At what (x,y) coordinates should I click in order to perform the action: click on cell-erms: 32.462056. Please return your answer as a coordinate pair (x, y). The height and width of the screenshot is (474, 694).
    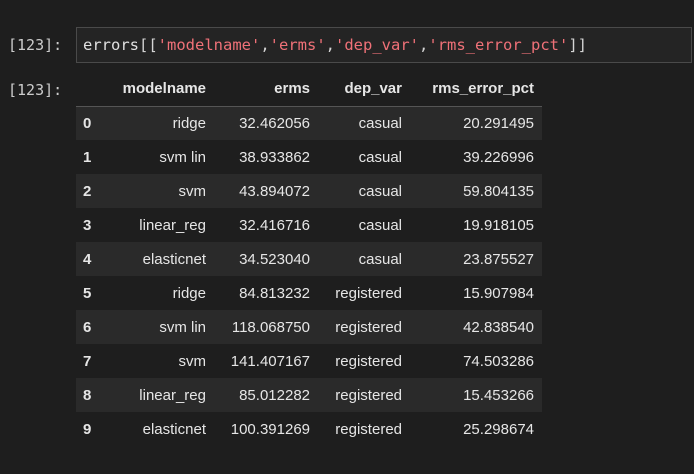
    Looking at the image, I should click on (274, 123).